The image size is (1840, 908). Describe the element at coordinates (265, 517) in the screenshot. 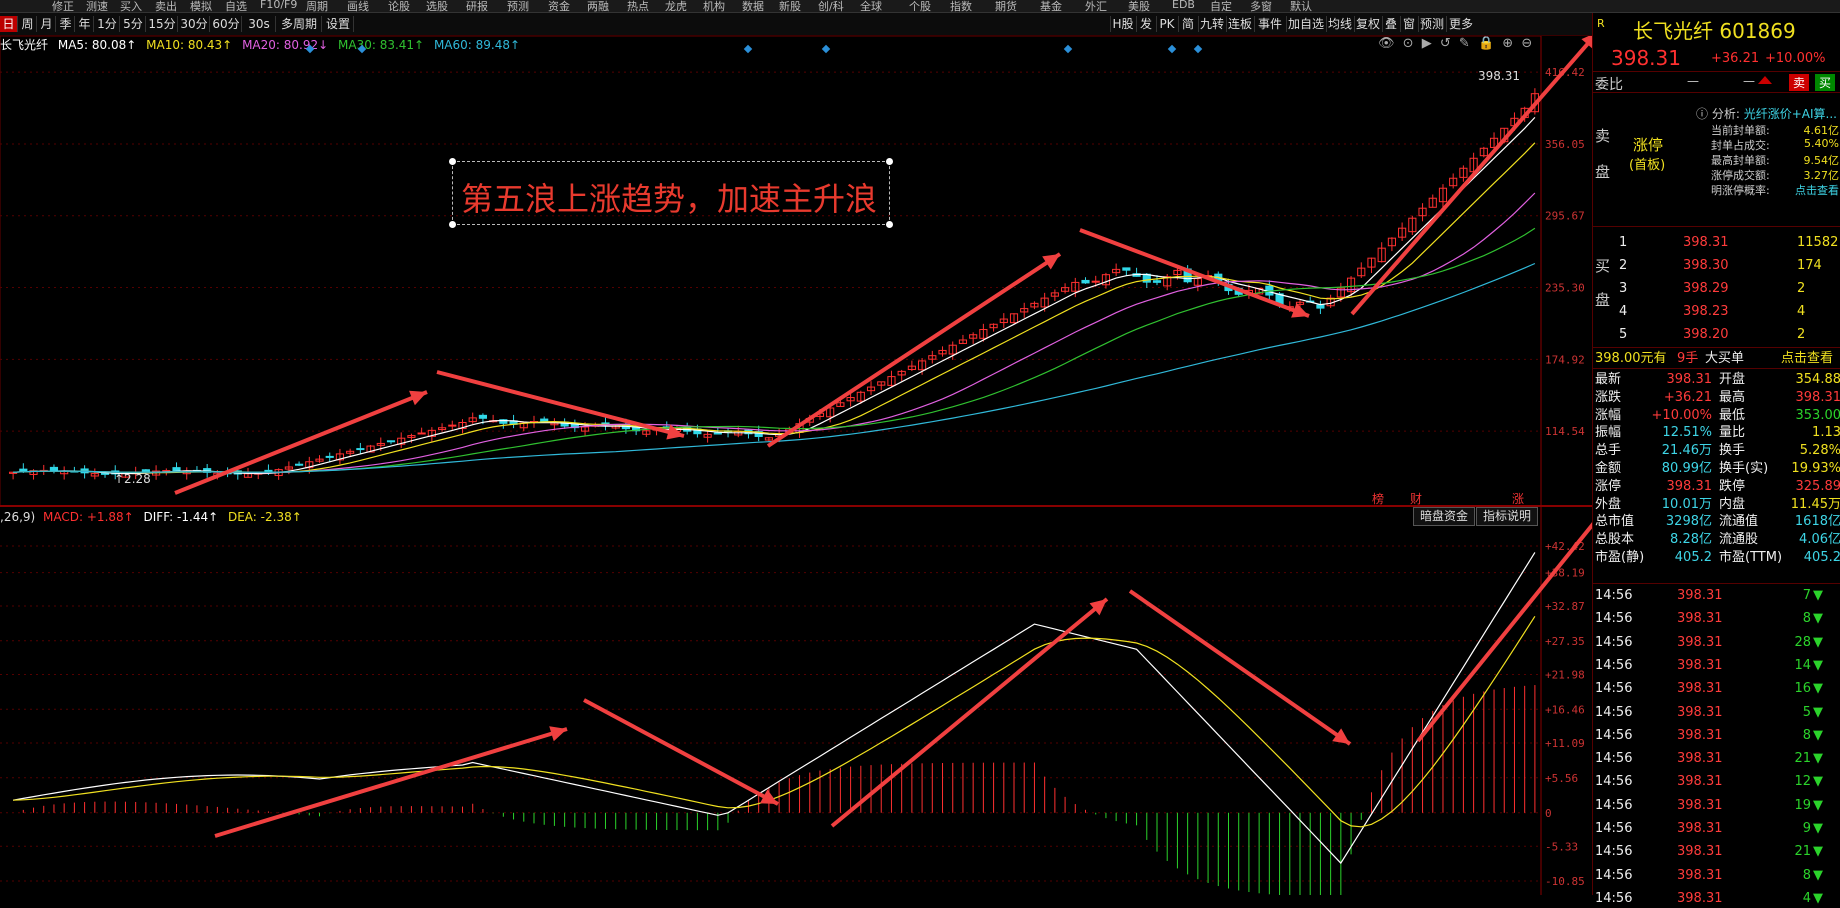

I see `dea-value: DEA: -2.38↑` at that location.